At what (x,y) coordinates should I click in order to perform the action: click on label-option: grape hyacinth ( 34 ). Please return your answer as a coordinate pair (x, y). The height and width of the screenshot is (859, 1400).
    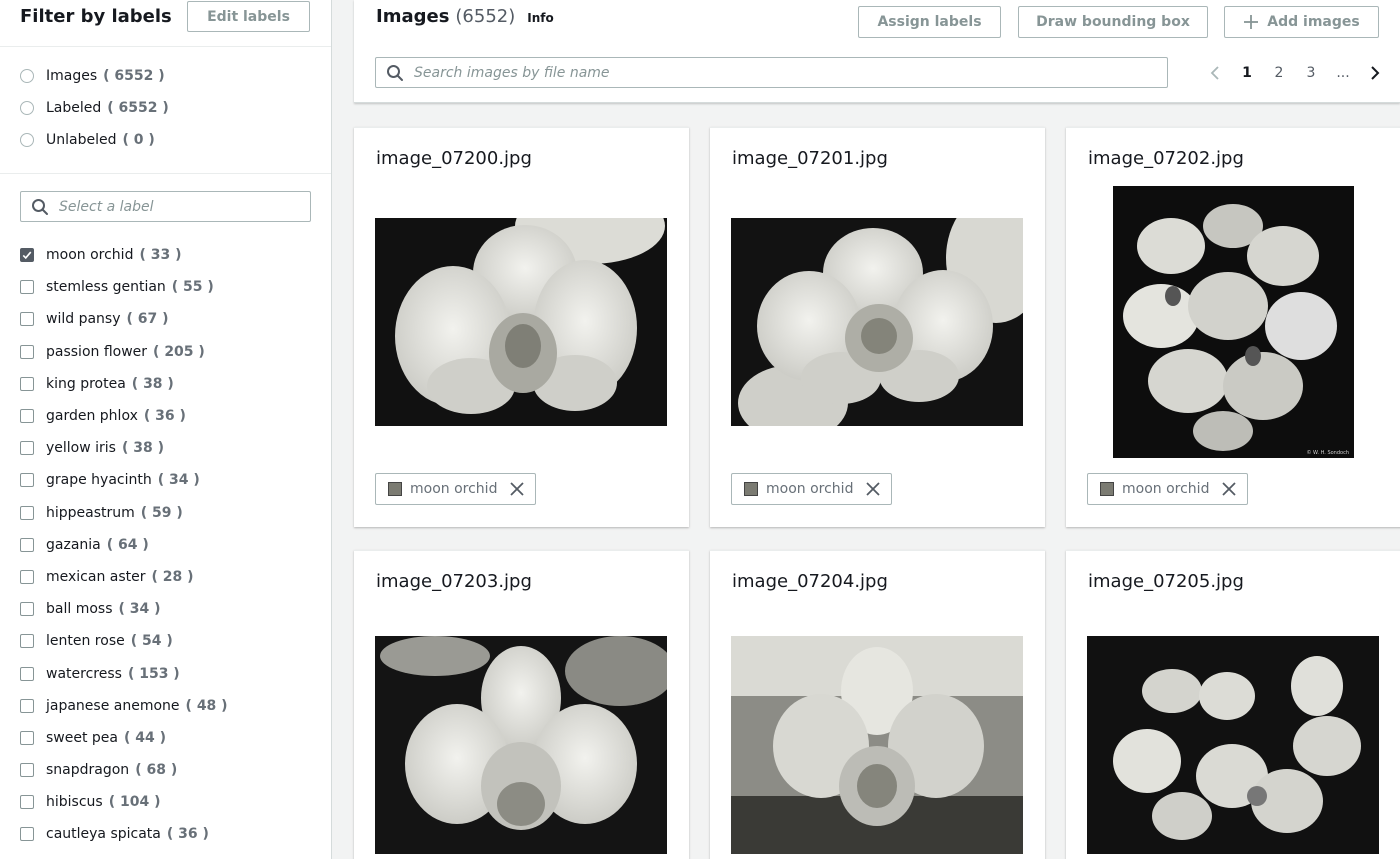
    Looking at the image, I should click on (170, 480).